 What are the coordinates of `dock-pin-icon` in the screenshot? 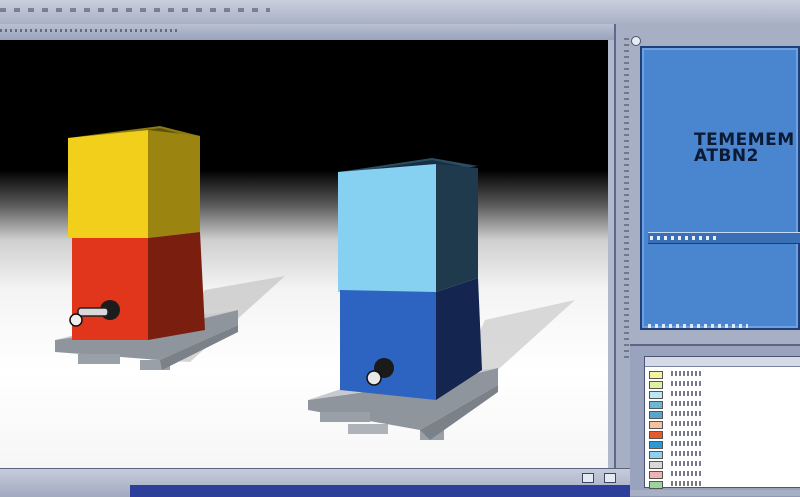 It's located at (636, 41).